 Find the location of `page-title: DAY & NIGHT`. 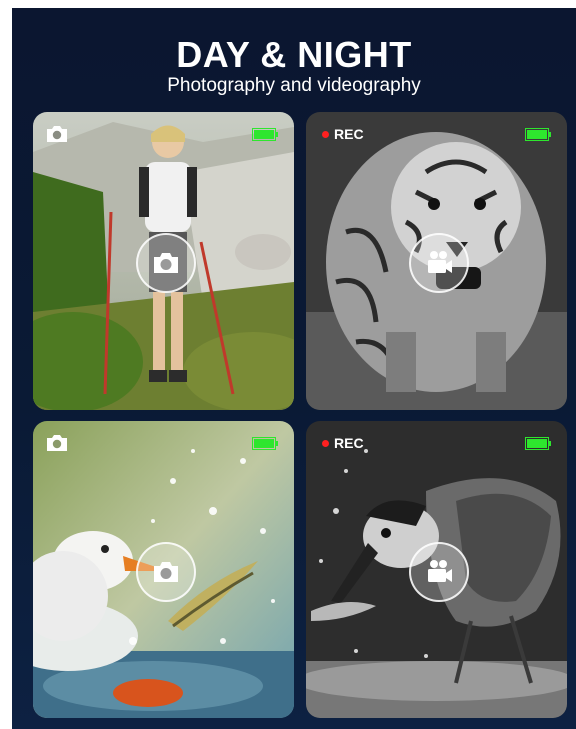

page-title: DAY & NIGHT is located at coordinates (294, 54).